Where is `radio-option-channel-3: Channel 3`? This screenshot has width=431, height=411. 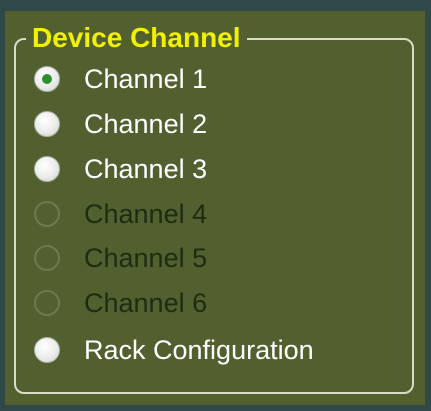
radio-option-channel-3: Channel 3 is located at coordinates (120, 169).